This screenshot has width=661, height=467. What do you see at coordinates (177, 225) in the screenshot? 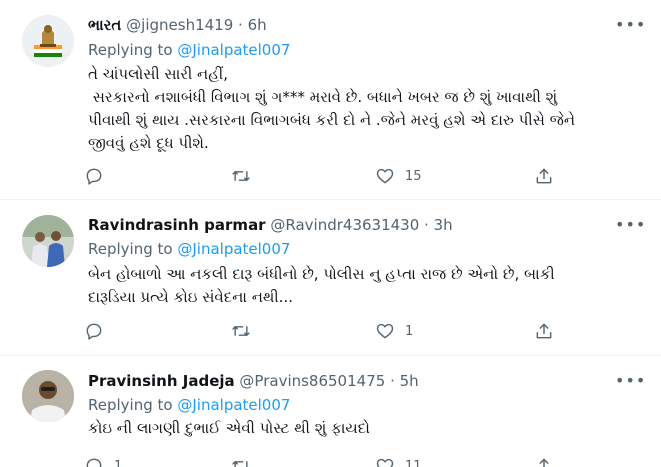
I see `author-name: Ravindrasinh parmar` at bounding box center [177, 225].